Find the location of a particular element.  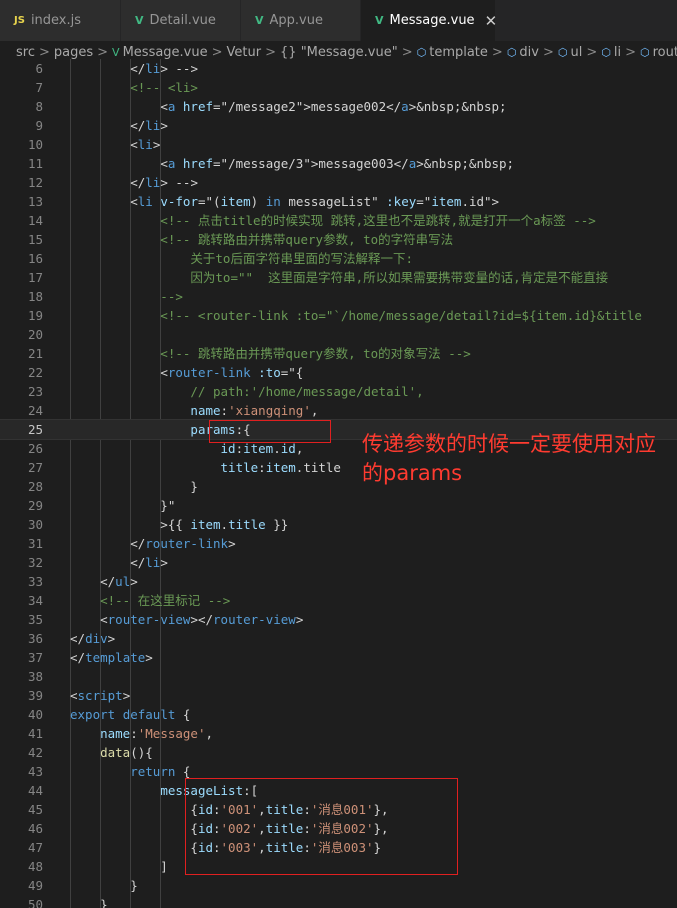

line-number: 14 is located at coordinates (35, 220).